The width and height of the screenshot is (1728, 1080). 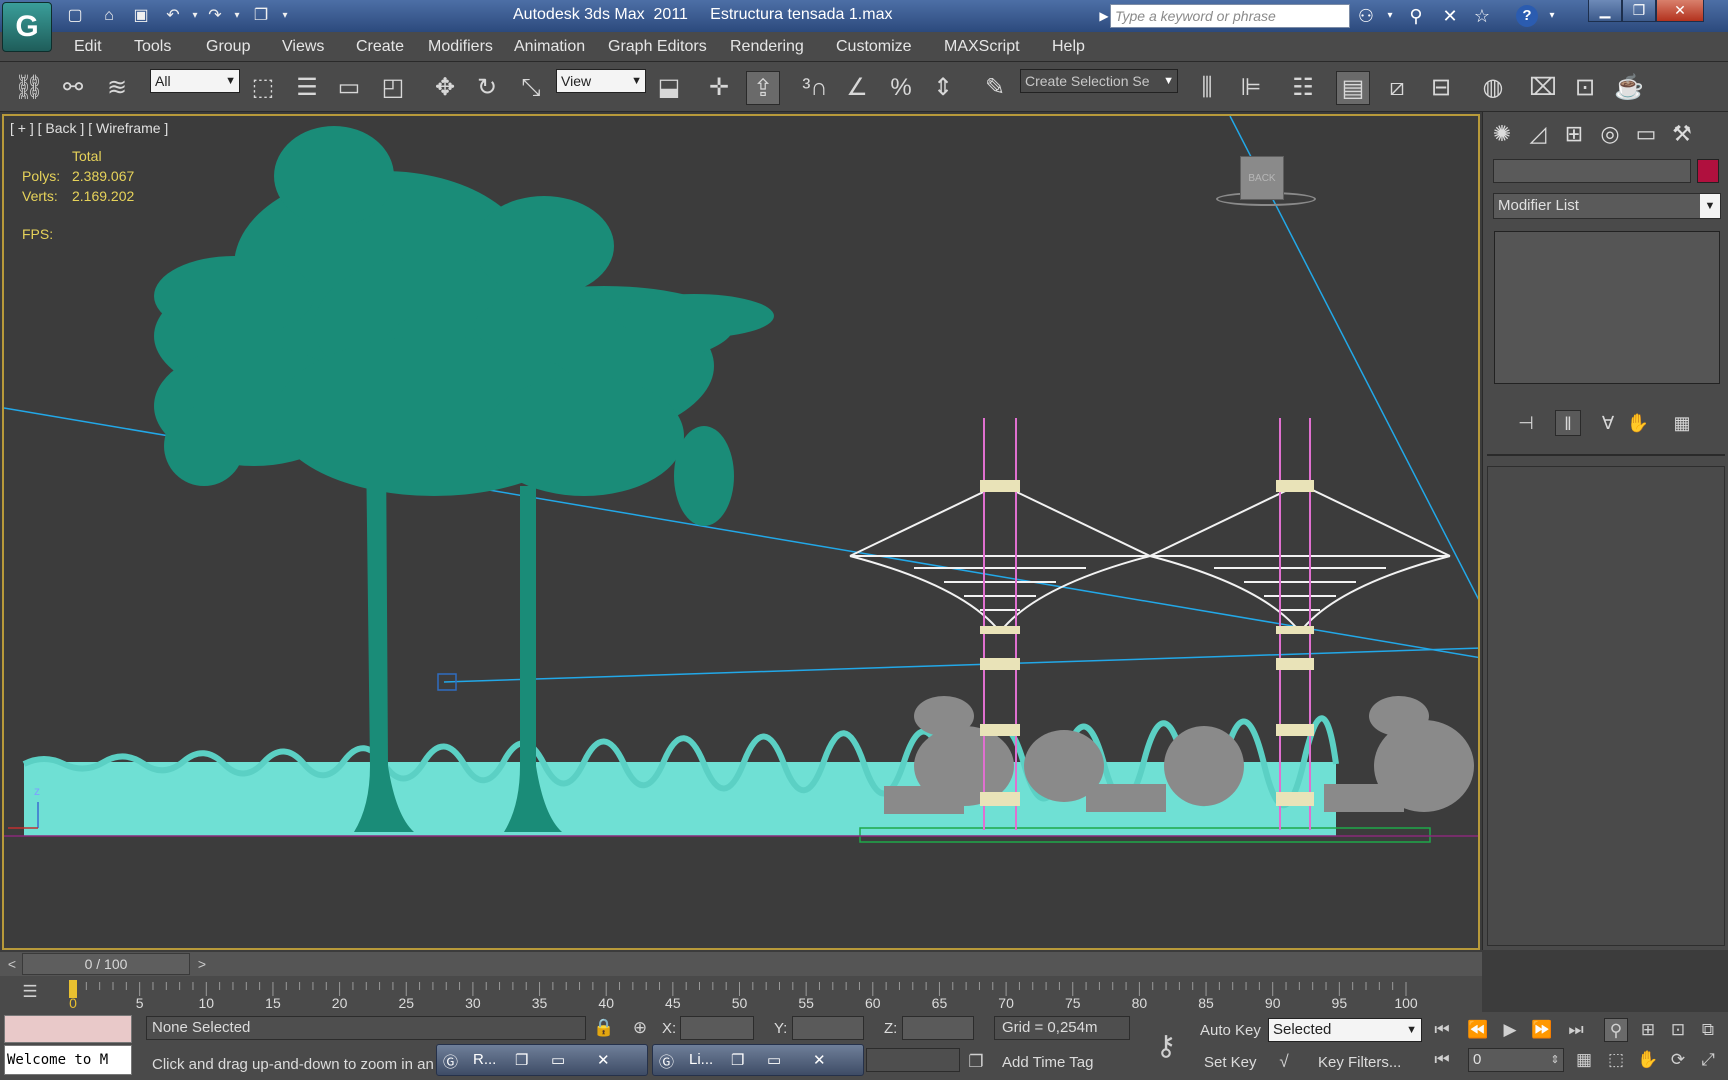 What do you see at coordinates (1442, 1060) in the screenshot?
I see `key-mode-toggle-icon: ⏮` at bounding box center [1442, 1060].